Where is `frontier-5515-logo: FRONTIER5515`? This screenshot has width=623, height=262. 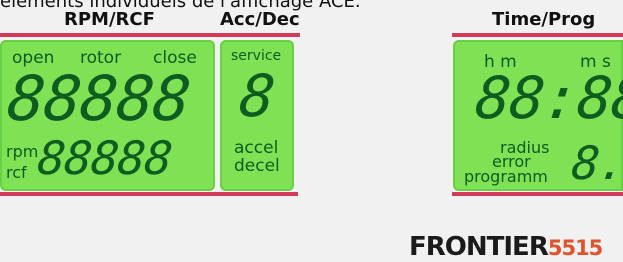 frontier-5515-logo: FRONTIER5515 is located at coordinates (506, 247).